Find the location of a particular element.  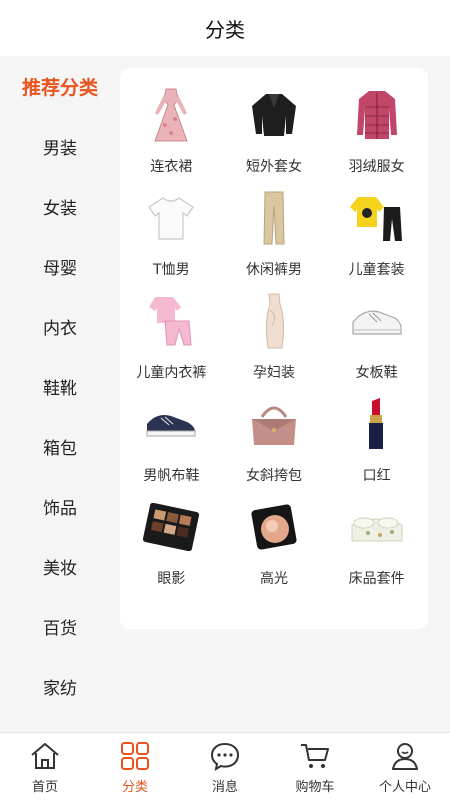

cart-icon is located at coordinates (315, 756).